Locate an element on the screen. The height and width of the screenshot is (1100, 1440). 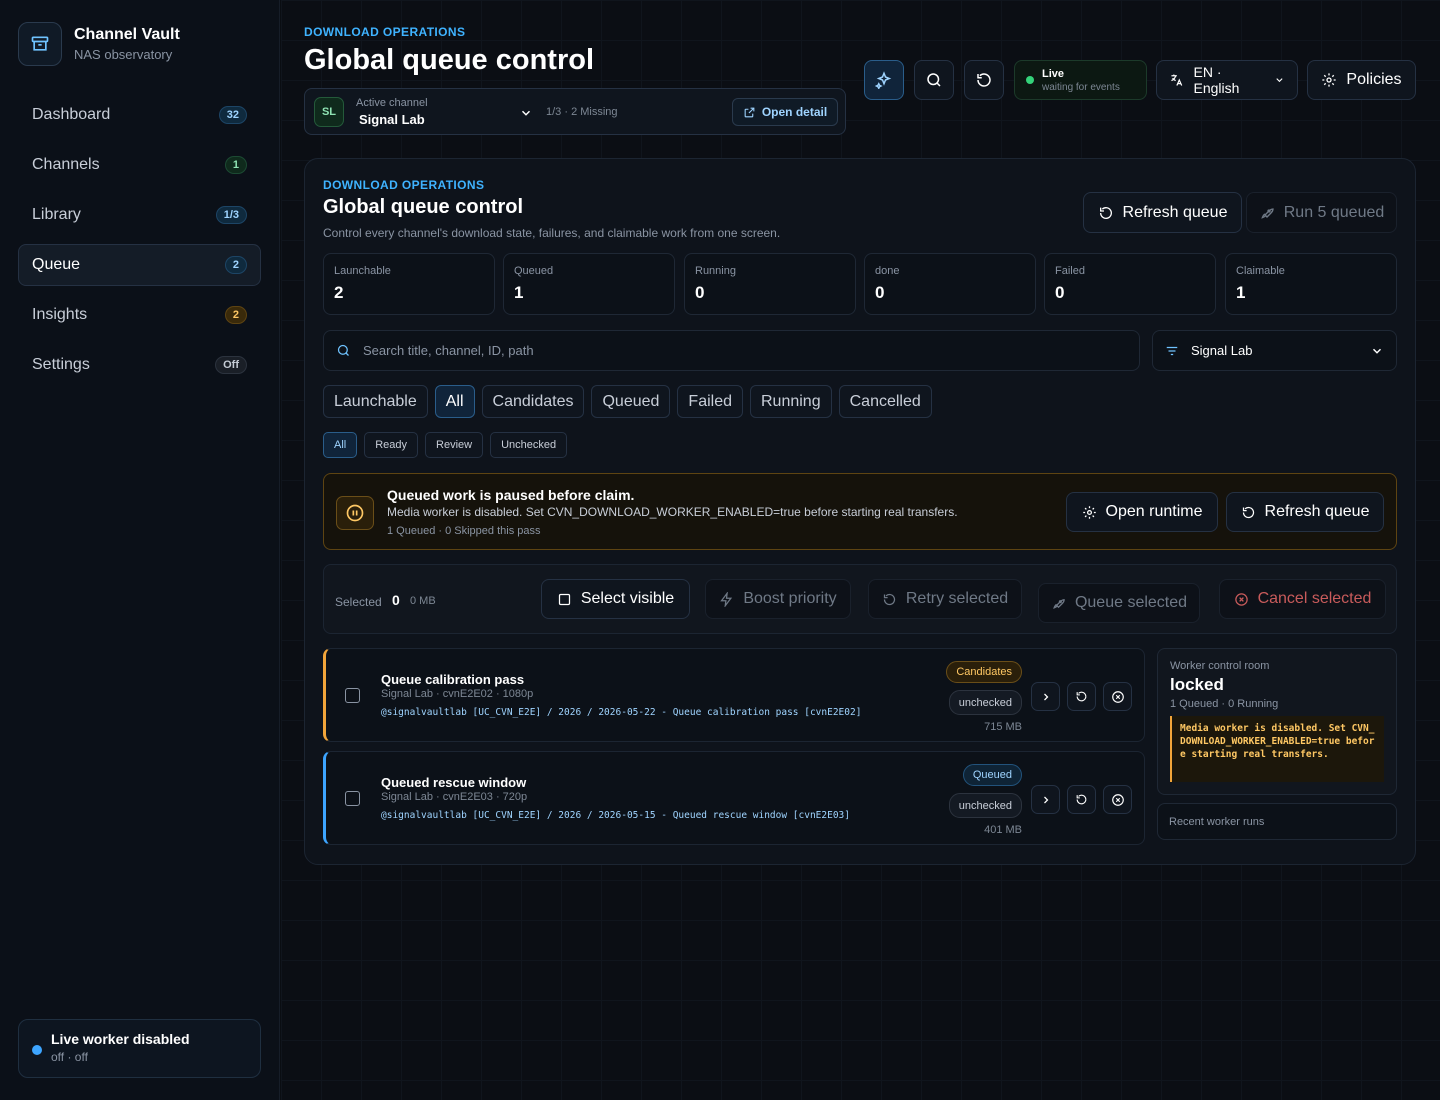
sidebar-item-insights: Insights 2 is located at coordinates (139, 315).